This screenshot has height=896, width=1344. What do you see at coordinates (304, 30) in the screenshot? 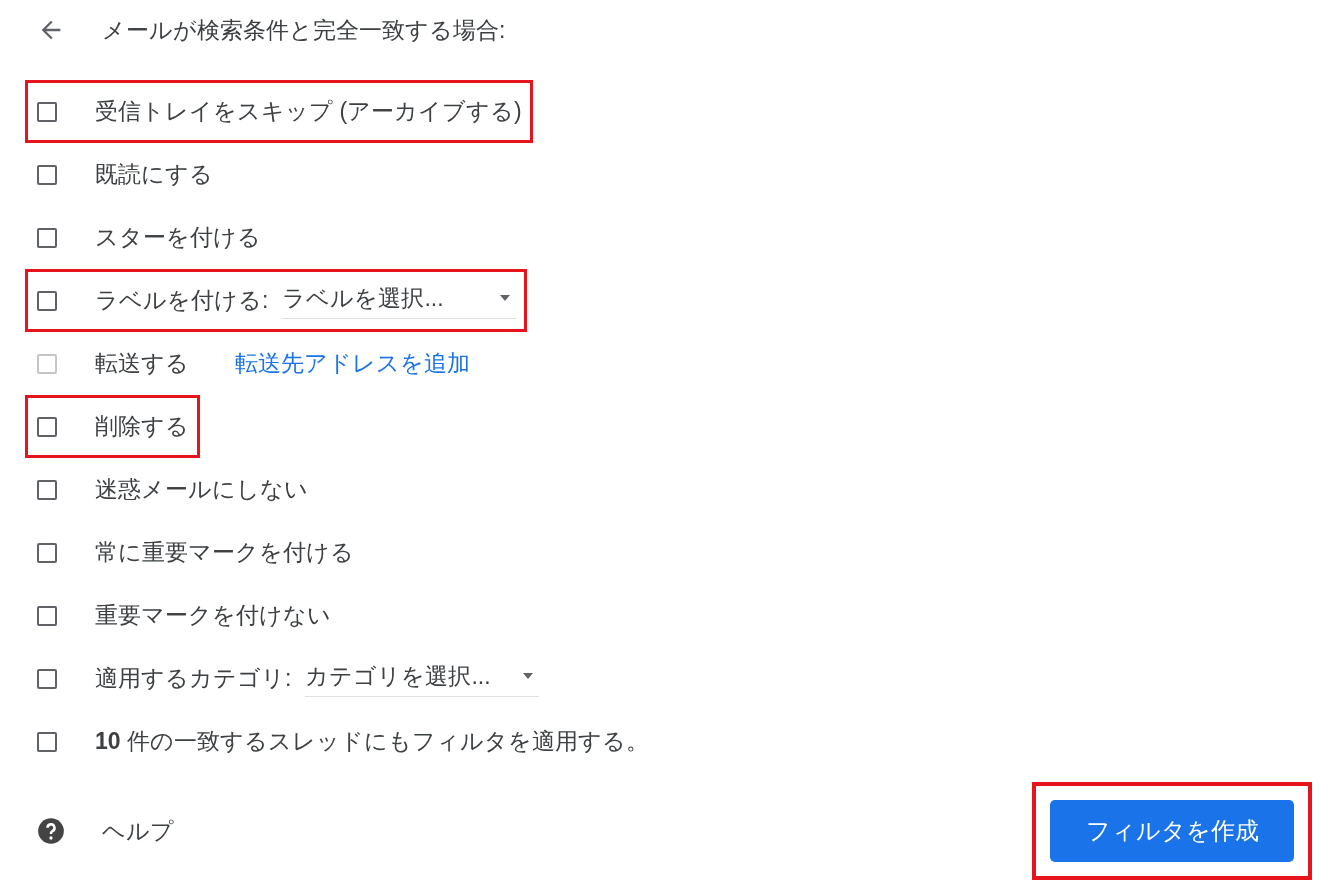
I see `dialog-heading: メールが検索条件と完全一致する場合:` at bounding box center [304, 30].